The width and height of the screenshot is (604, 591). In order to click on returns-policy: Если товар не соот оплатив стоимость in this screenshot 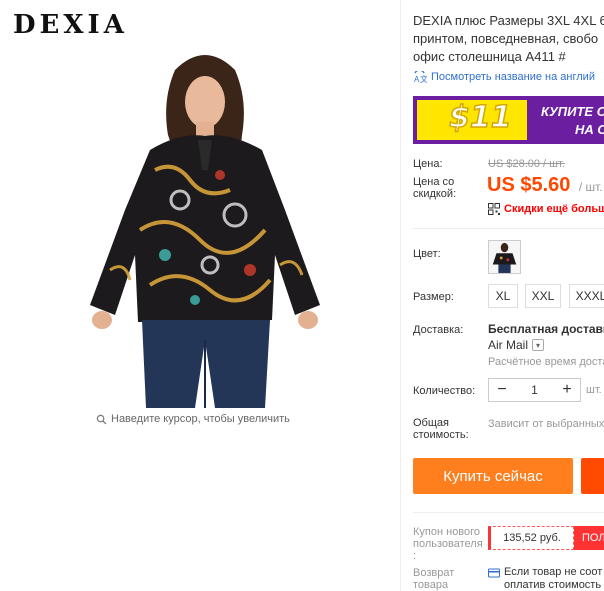, I will do `click(545, 578)`.